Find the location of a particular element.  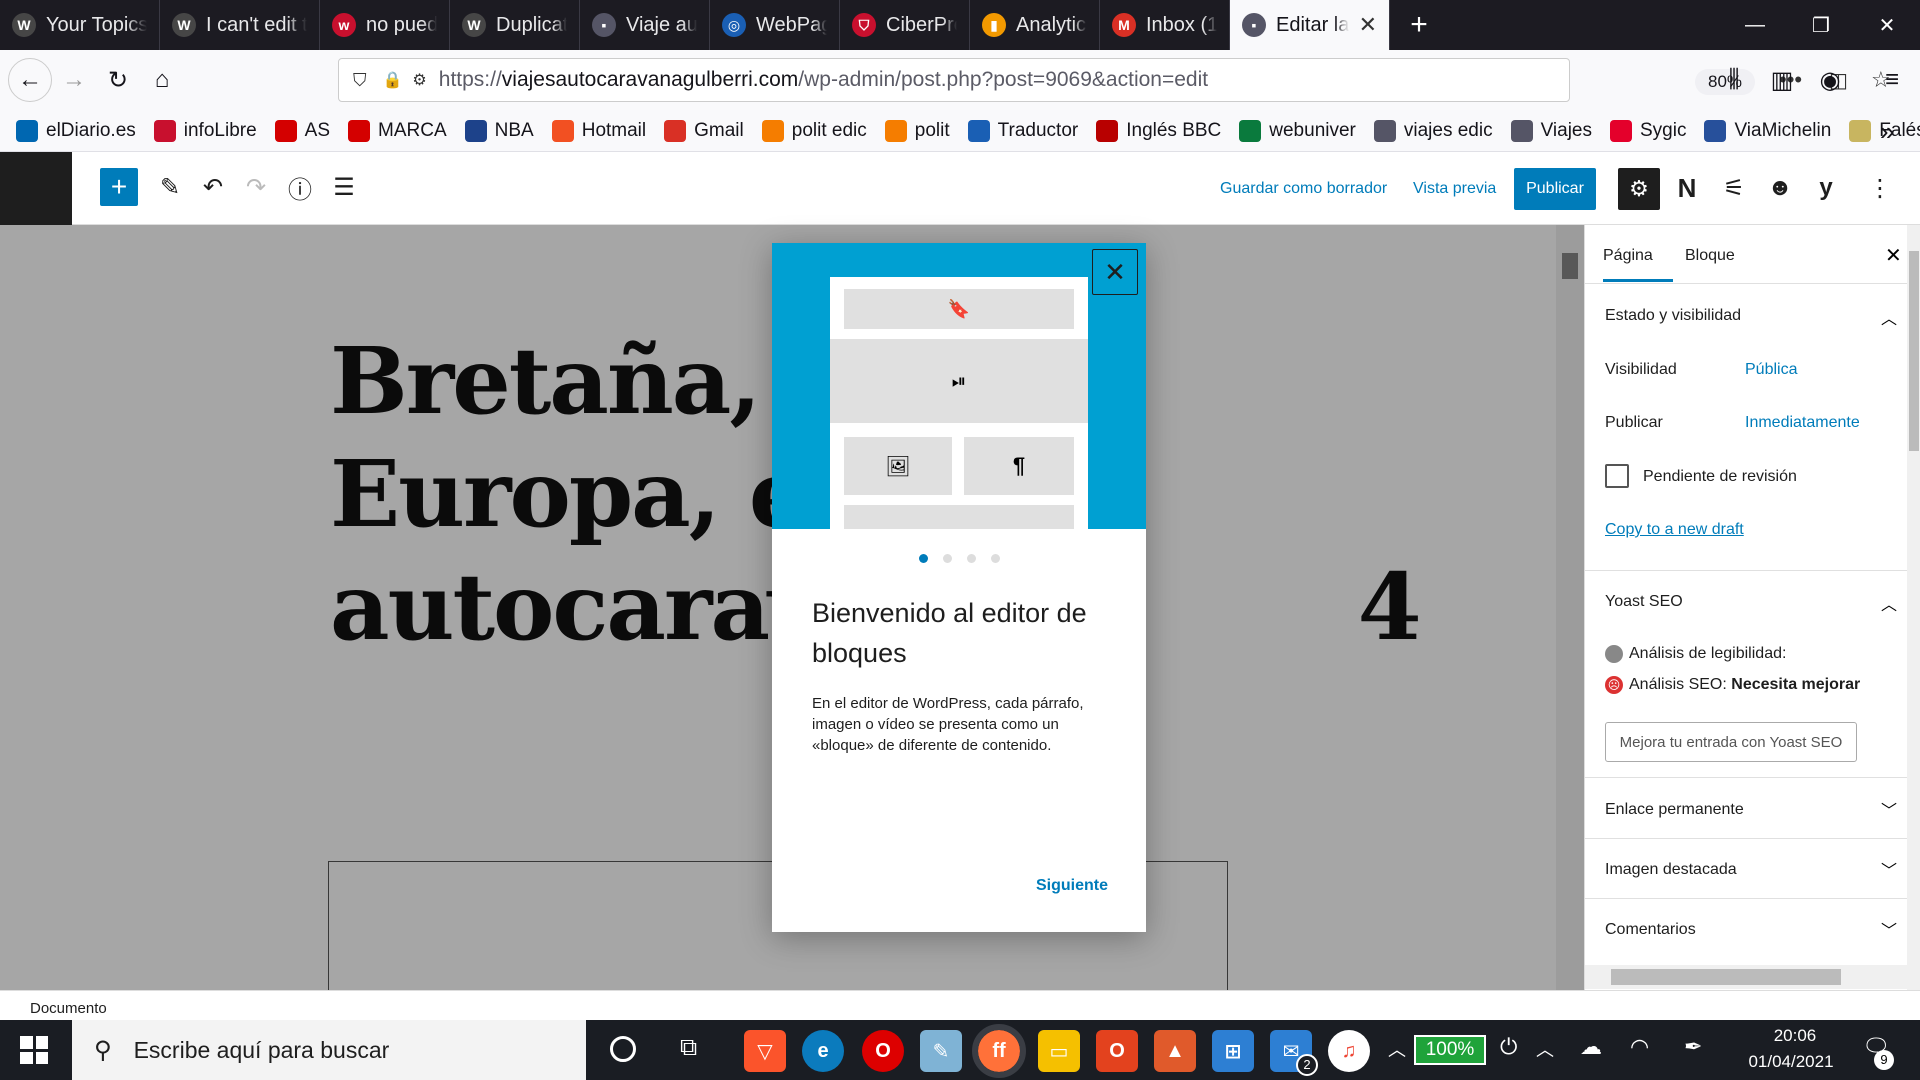

plugin-n-icon: N is located at coordinates (1687, 188).